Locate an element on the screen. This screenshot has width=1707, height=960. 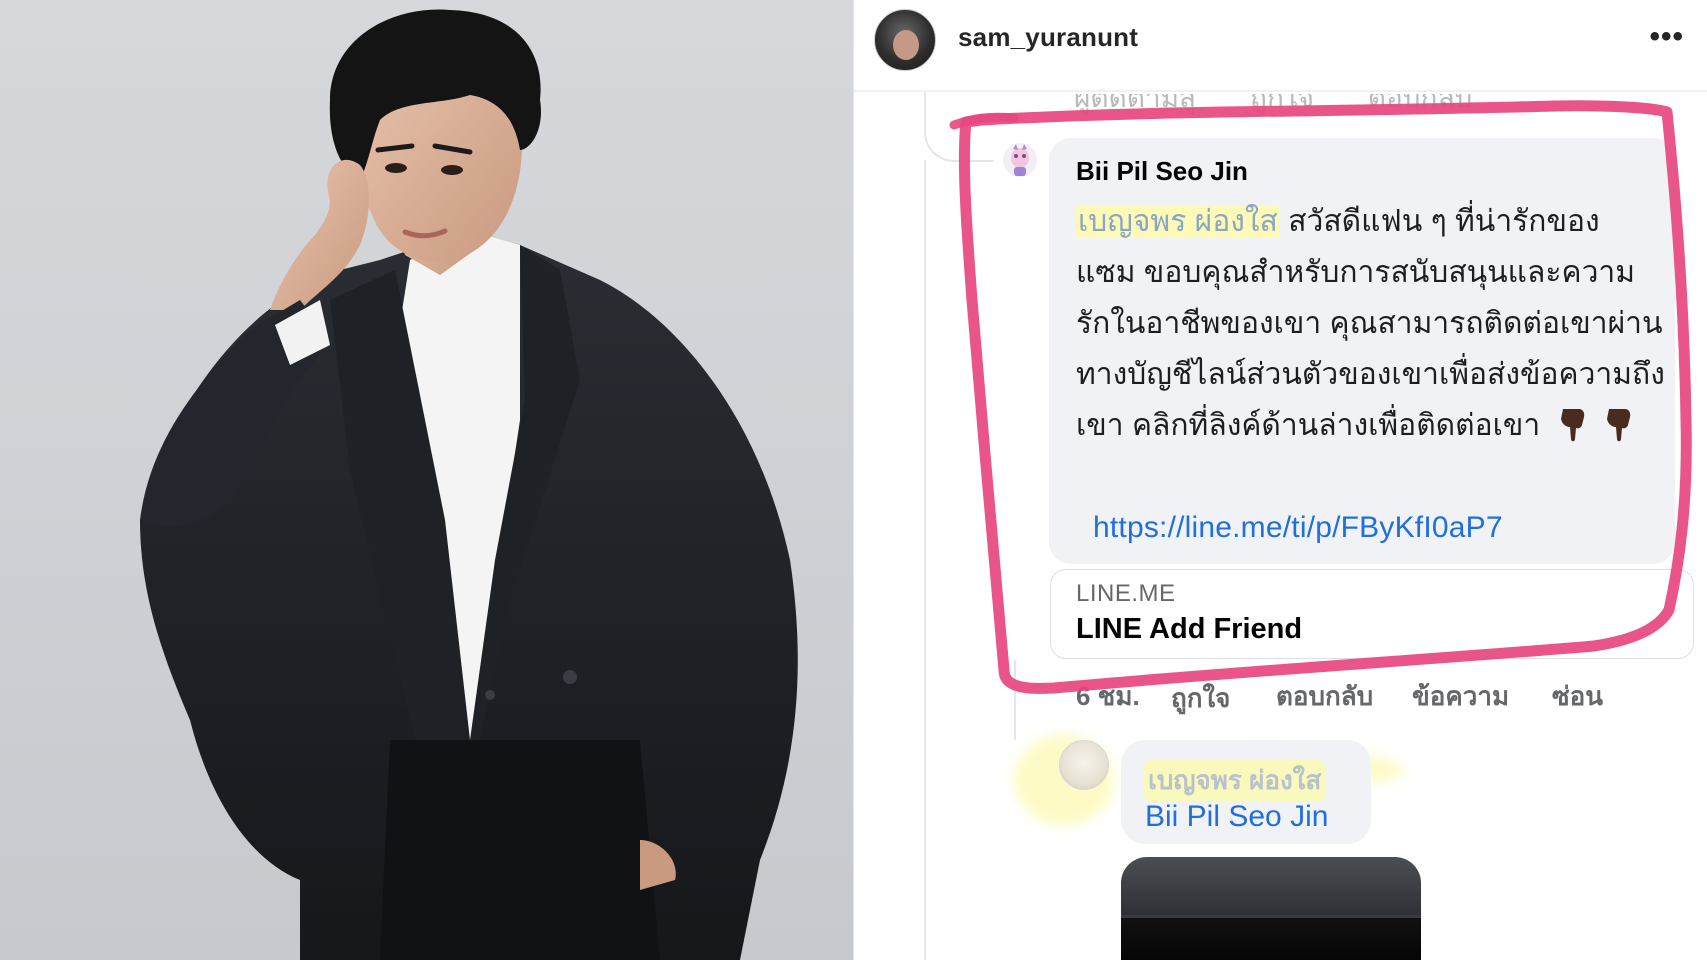
link-preview-title: LINE Add Friend is located at coordinates (1189, 629).